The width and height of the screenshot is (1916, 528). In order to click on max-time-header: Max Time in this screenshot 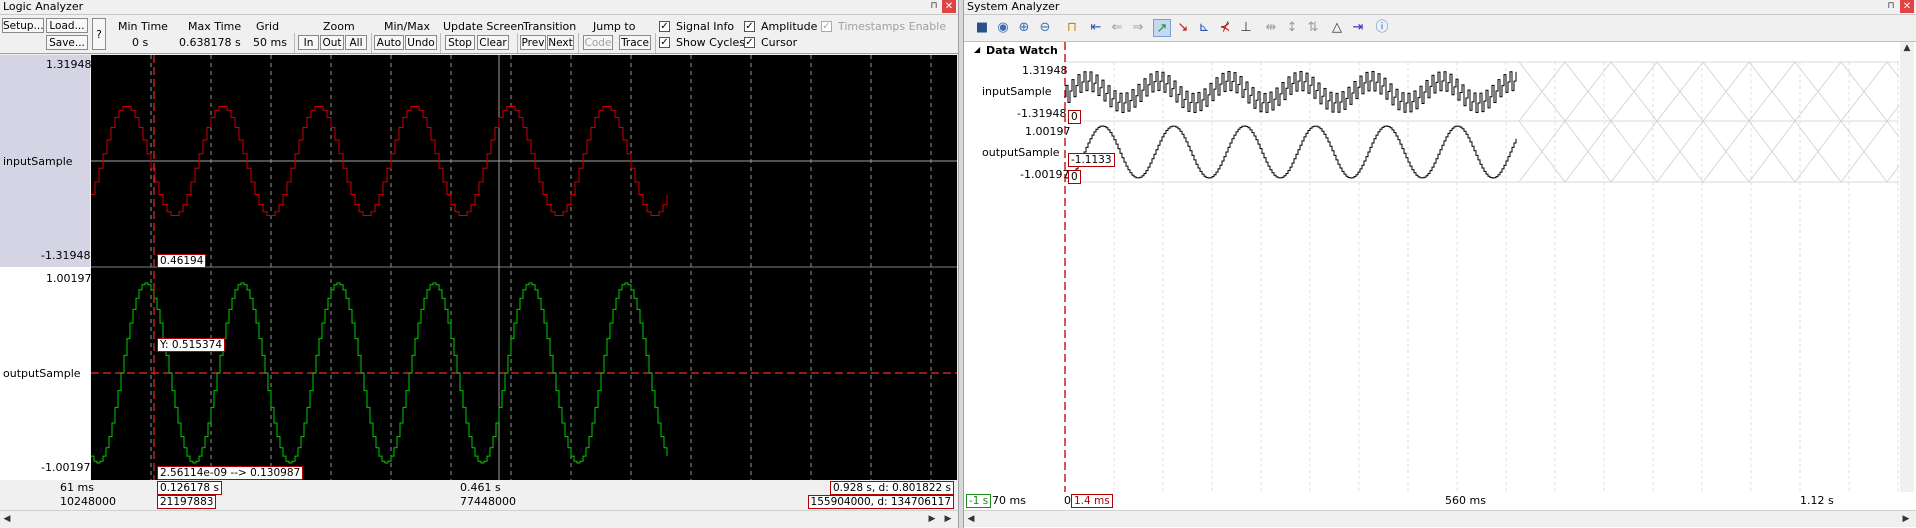, I will do `click(215, 26)`.